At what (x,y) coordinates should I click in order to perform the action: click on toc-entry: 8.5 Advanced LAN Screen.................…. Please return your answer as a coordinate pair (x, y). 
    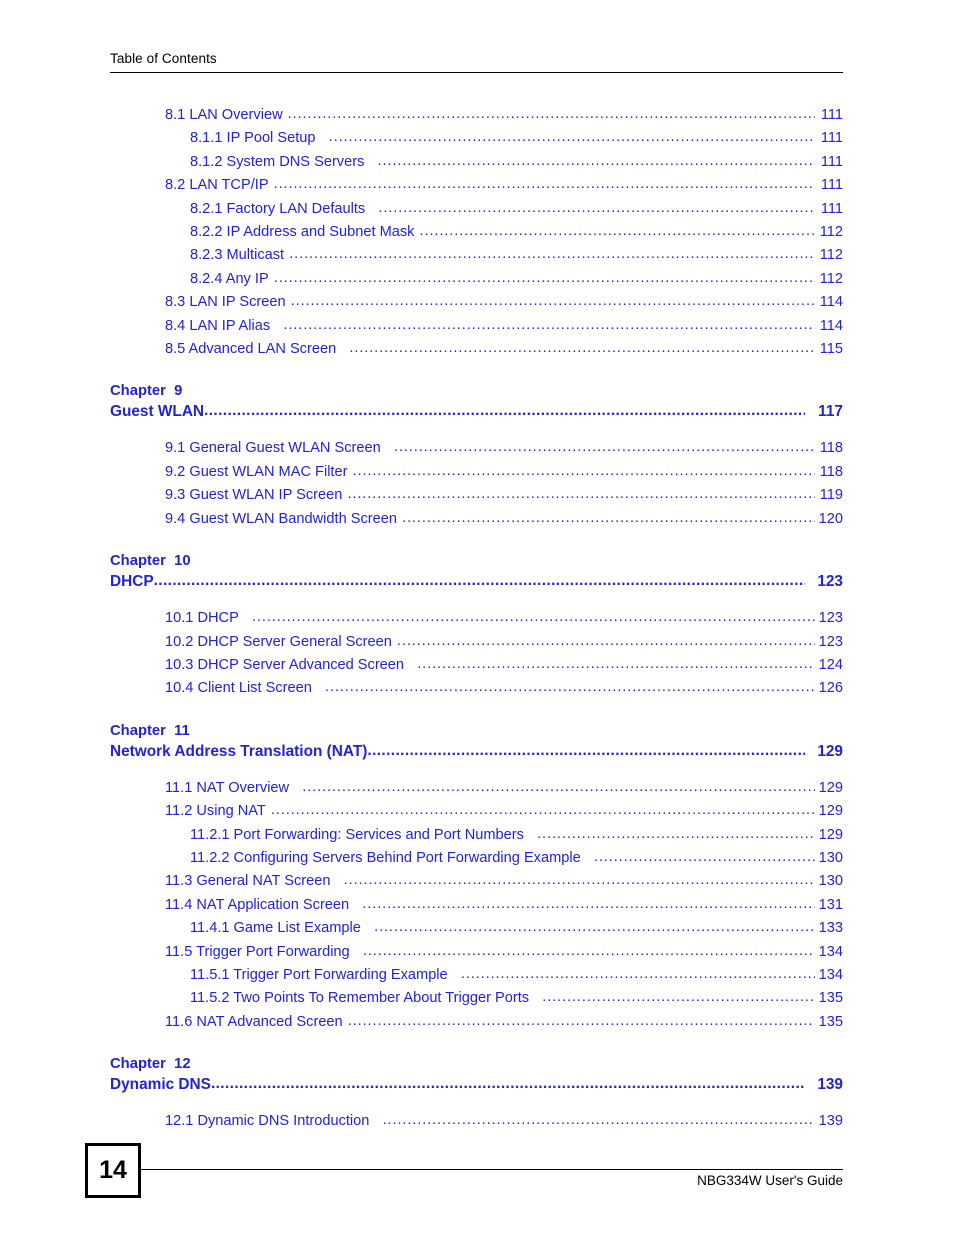
    Looking at the image, I should click on (476, 349).